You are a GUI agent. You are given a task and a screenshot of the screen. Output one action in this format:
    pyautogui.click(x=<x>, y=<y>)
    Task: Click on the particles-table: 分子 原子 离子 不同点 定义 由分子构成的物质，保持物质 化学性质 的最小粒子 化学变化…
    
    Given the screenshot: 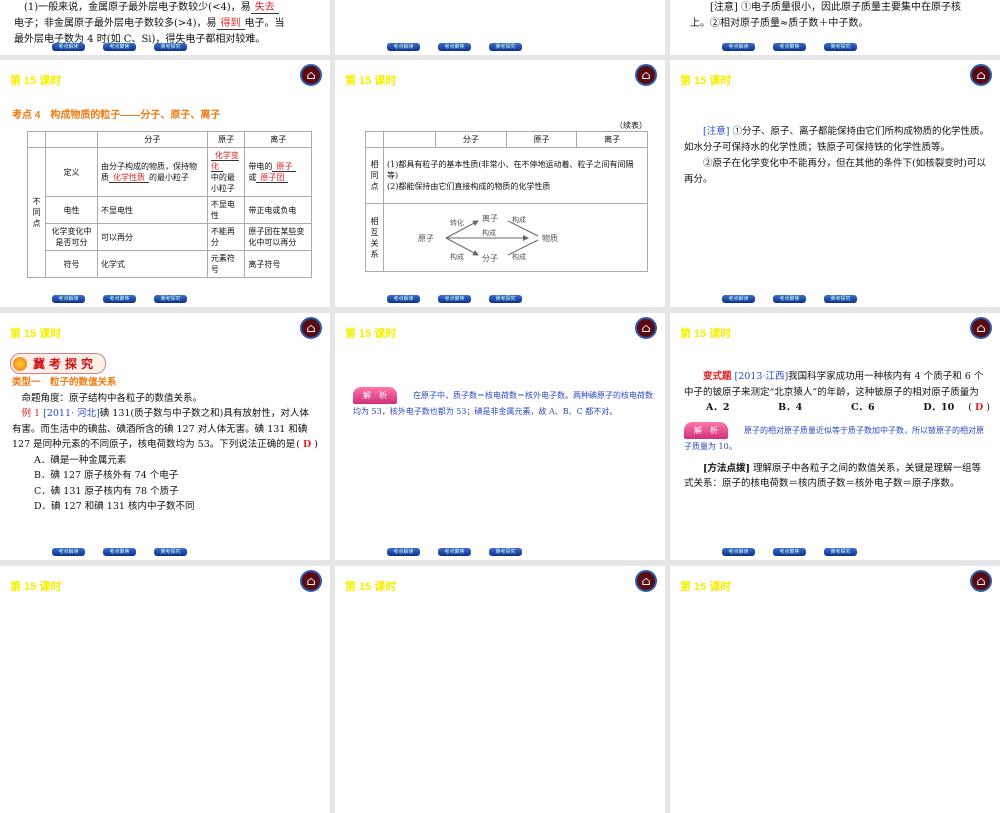 What is the action you would take?
    pyautogui.click(x=169, y=204)
    